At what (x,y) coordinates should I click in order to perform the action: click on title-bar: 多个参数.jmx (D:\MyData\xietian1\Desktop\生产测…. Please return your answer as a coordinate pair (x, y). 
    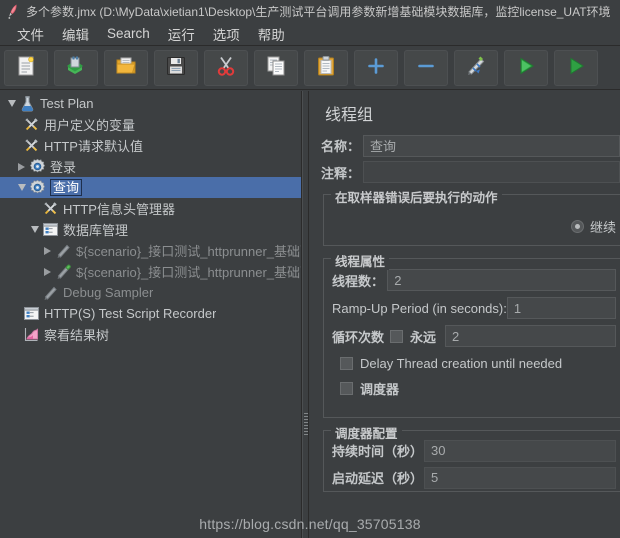
    Looking at the image, I should click on (310, 11).